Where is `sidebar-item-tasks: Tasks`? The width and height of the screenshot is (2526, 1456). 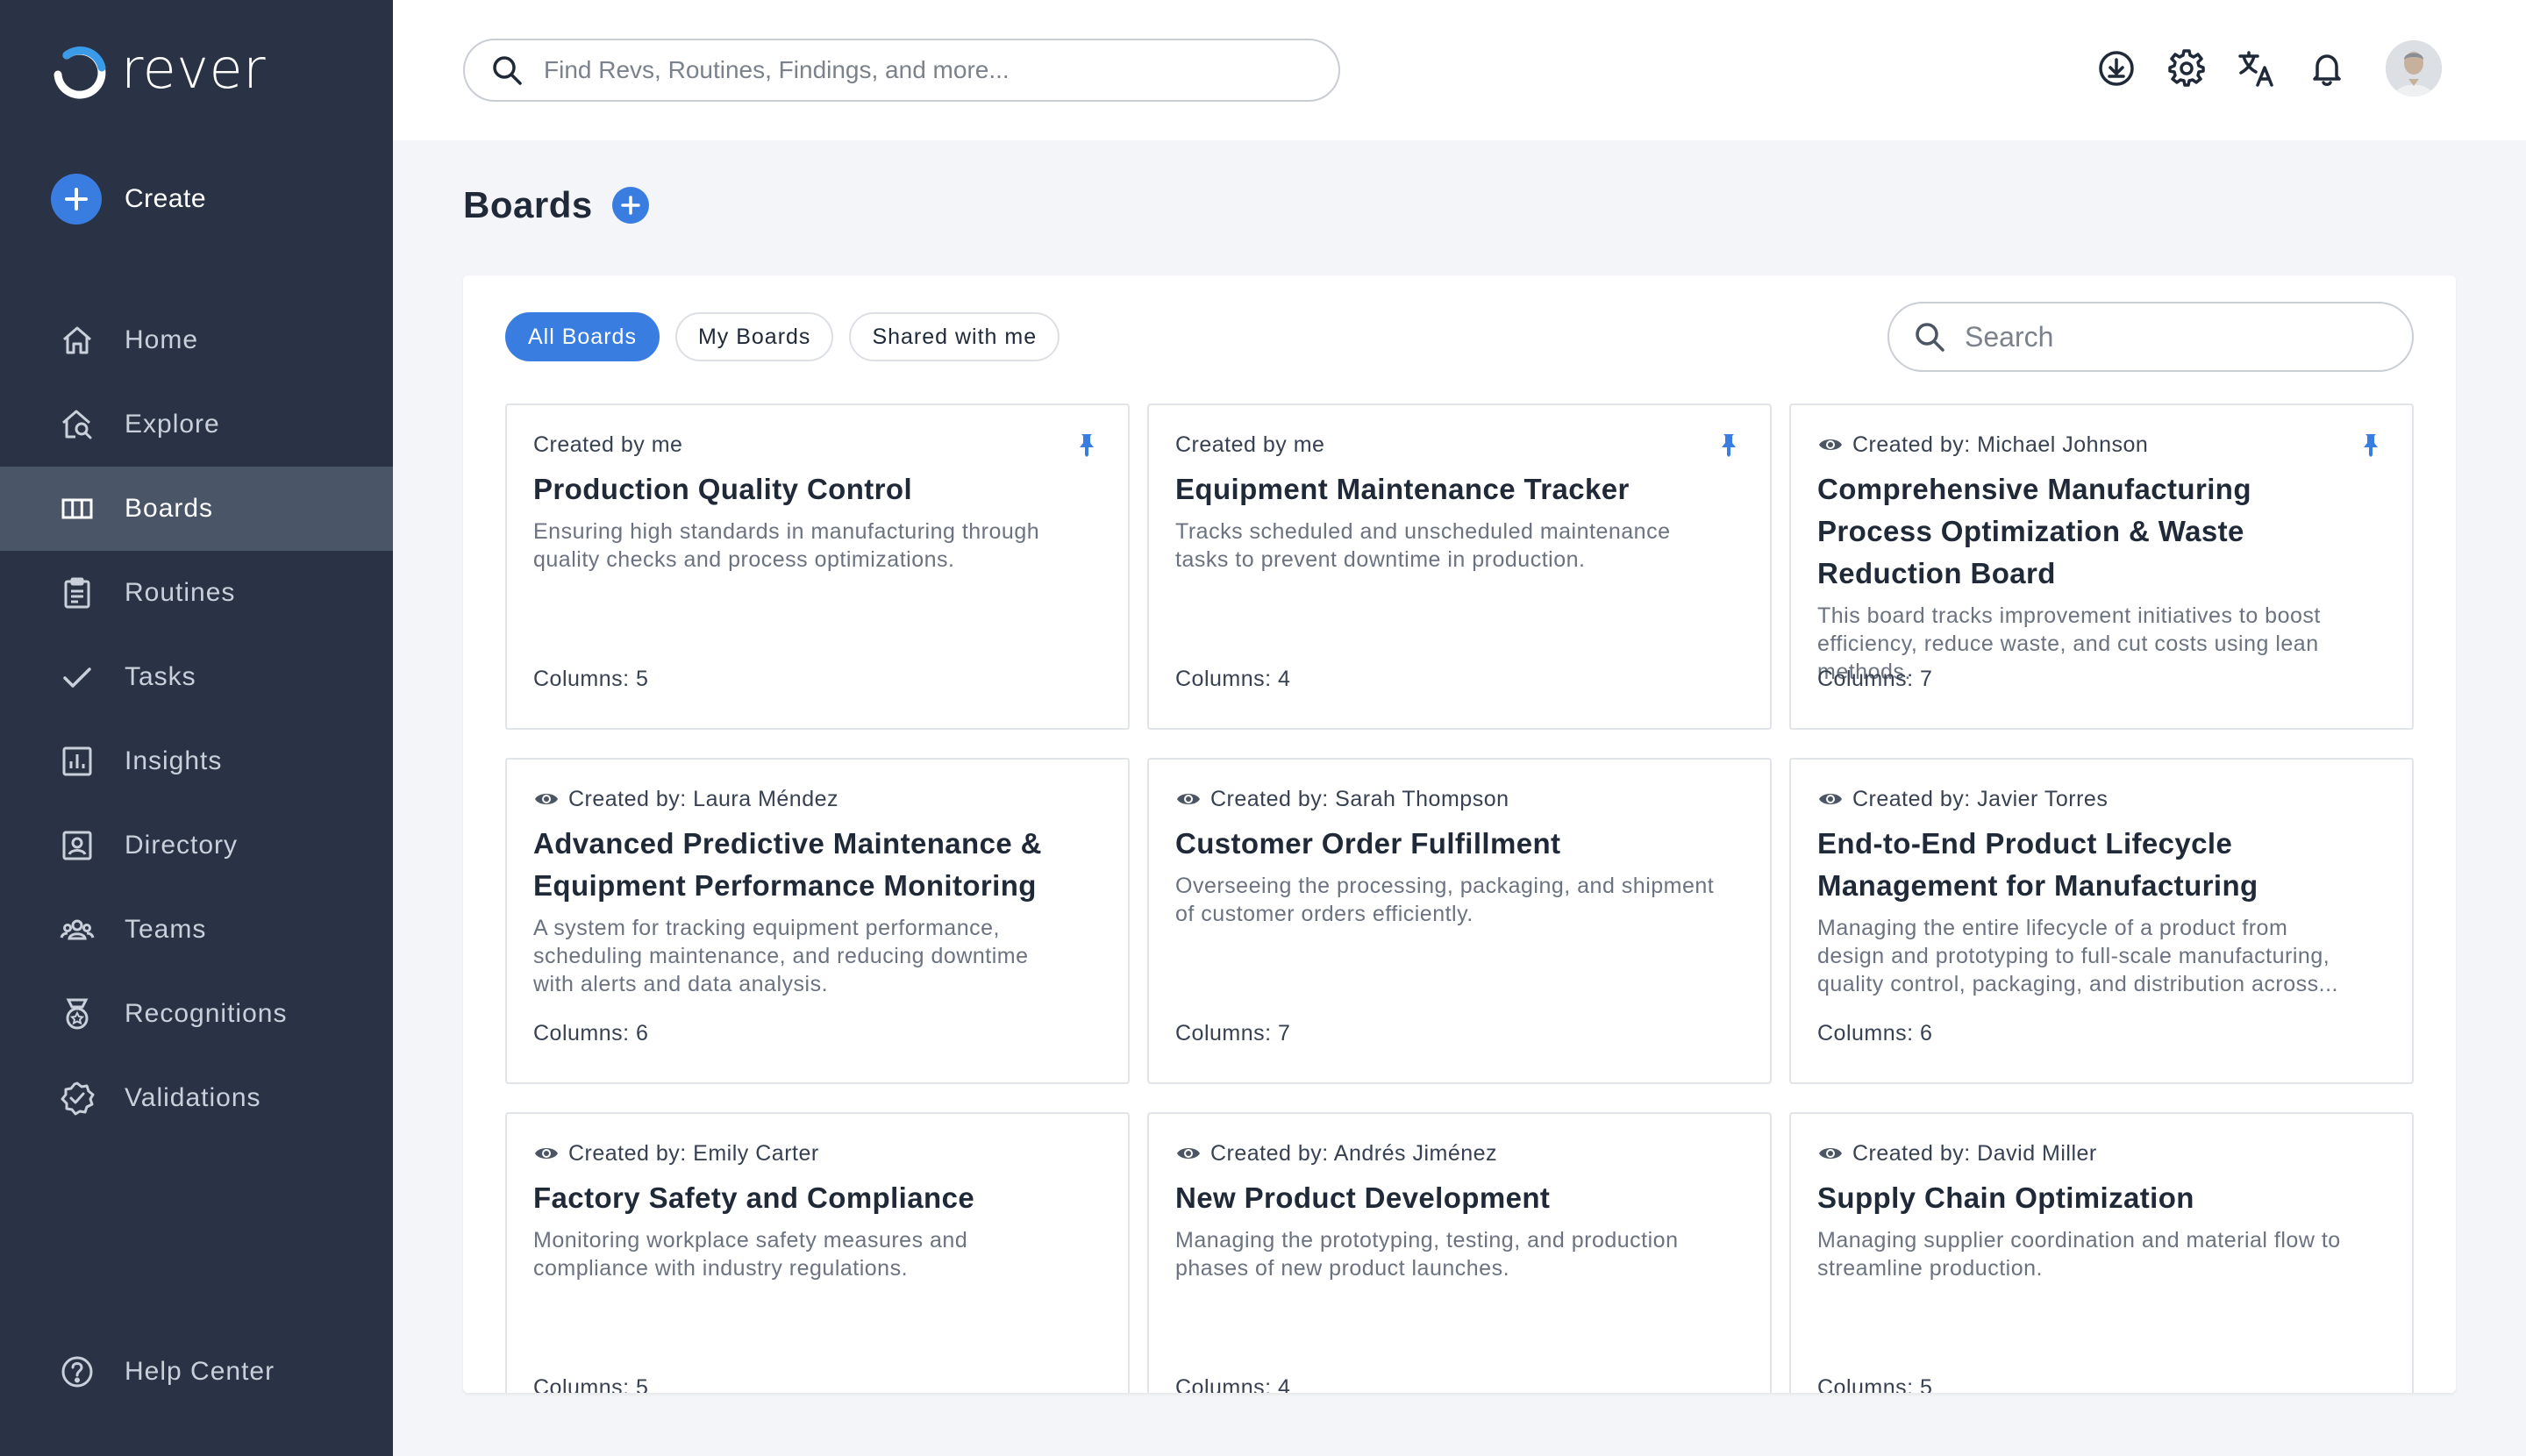
sidebar-item-tasks: Tasks is located at coordinates (196, 677).